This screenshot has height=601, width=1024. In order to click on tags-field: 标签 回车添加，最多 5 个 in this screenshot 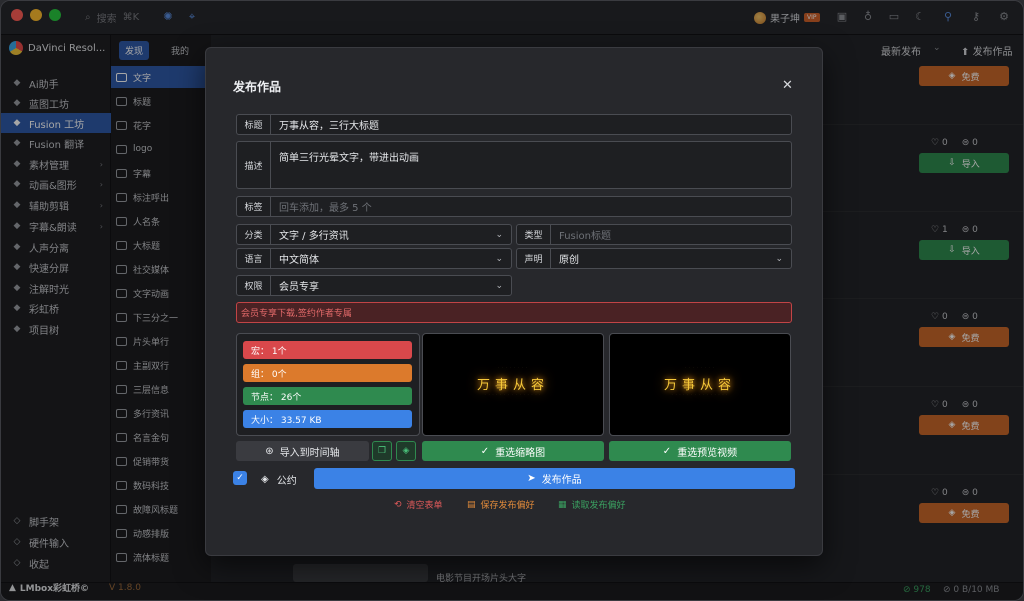, I will do `click(514, 206)`.